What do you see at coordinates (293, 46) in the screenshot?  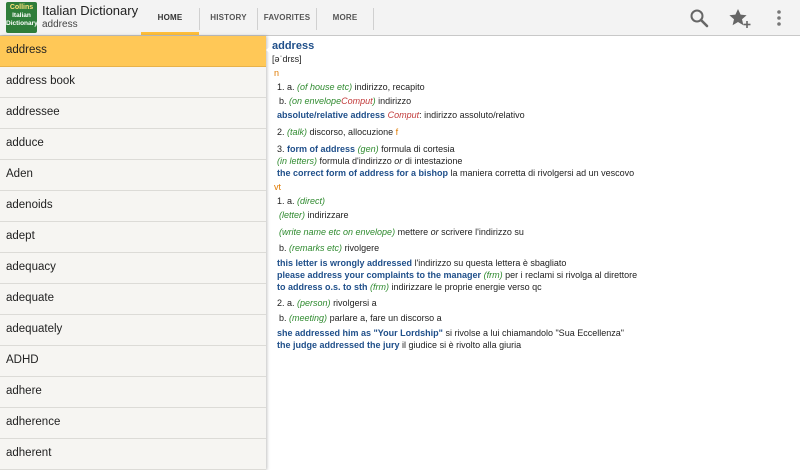 I see `entry-headword: address` at bounding box center [293, 46].